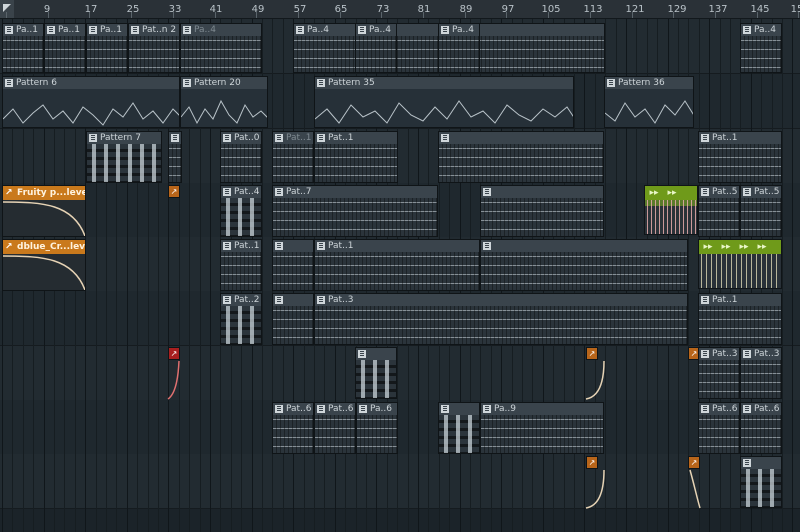  What do you see at coordinates (381, 409) in the screenshot?
I see `clip-label: Pa..6` at bounding box center [381, 409].